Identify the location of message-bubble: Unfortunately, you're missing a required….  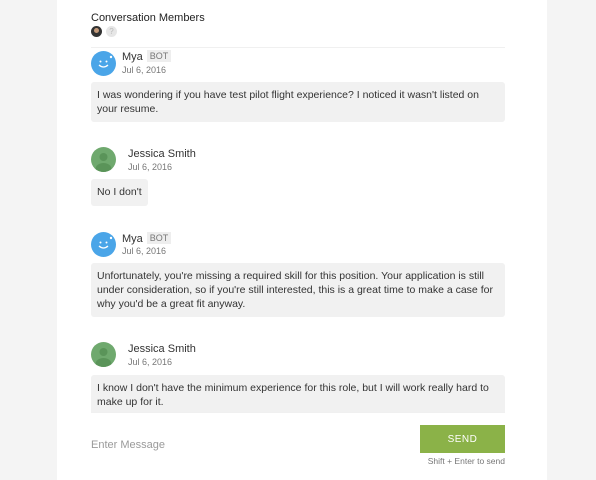
(298, 290).